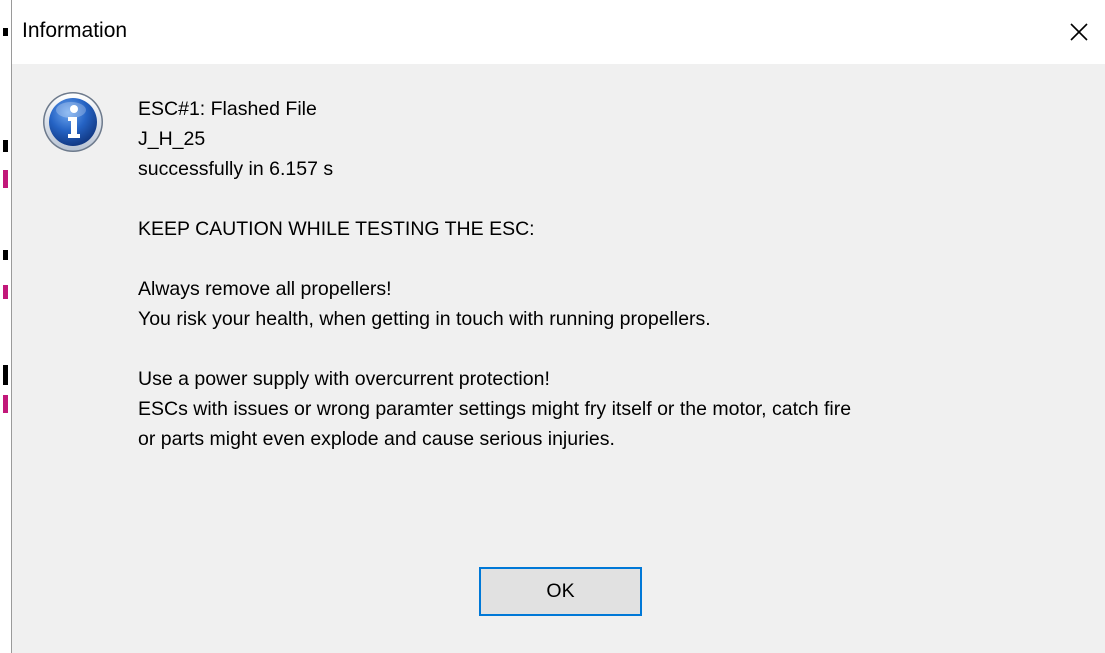  I want to click on close-button, so click(1078, 32).